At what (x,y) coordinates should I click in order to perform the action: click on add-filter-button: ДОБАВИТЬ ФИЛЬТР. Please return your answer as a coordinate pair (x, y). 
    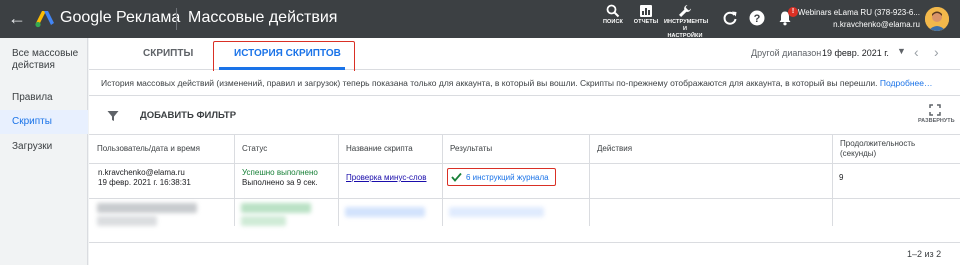
    Looking at the image, I should click on (188, 116).